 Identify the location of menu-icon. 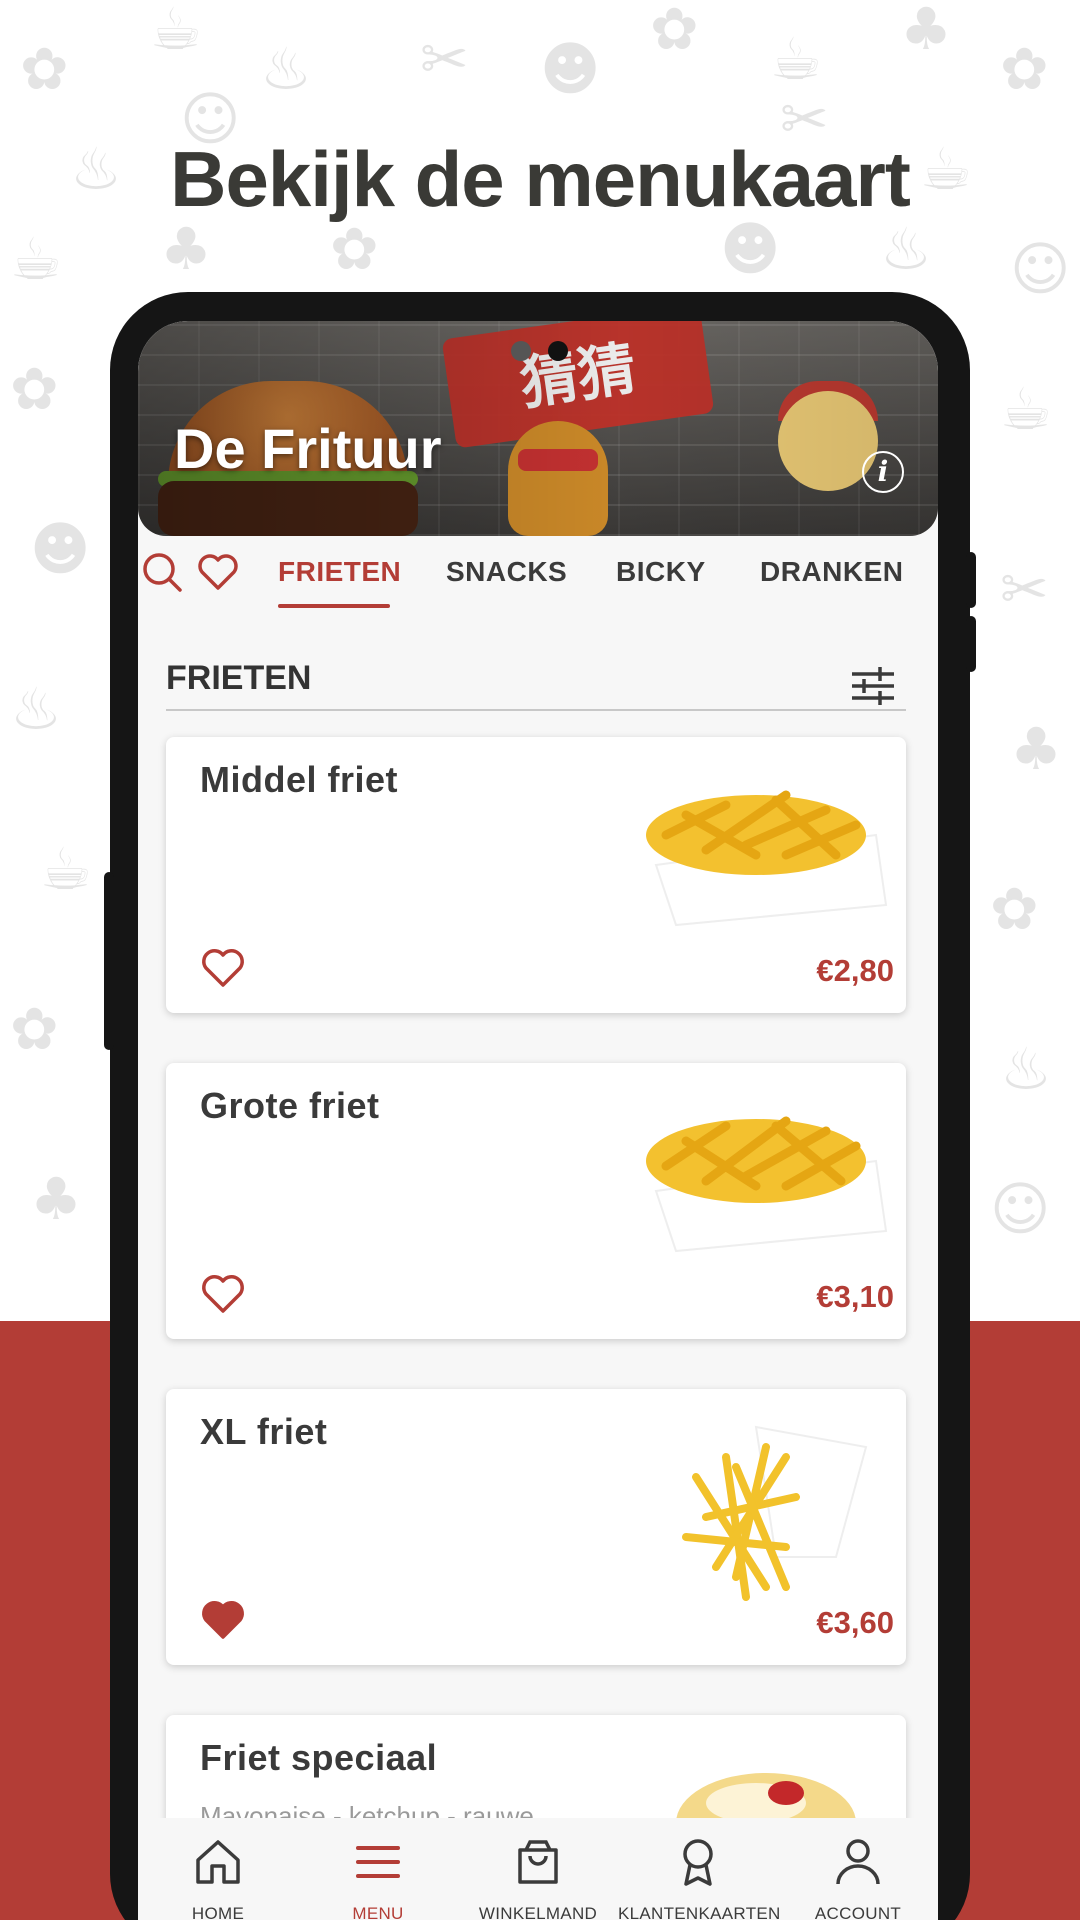
(378, 1862).